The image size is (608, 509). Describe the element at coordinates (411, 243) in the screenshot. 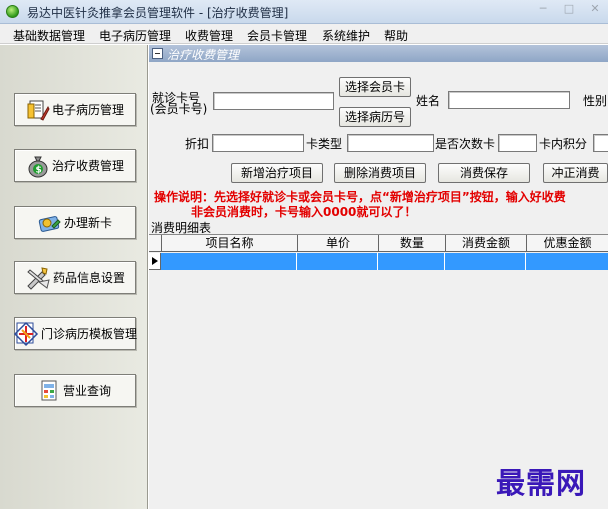

I see `col-quantity: 数量` at that location.